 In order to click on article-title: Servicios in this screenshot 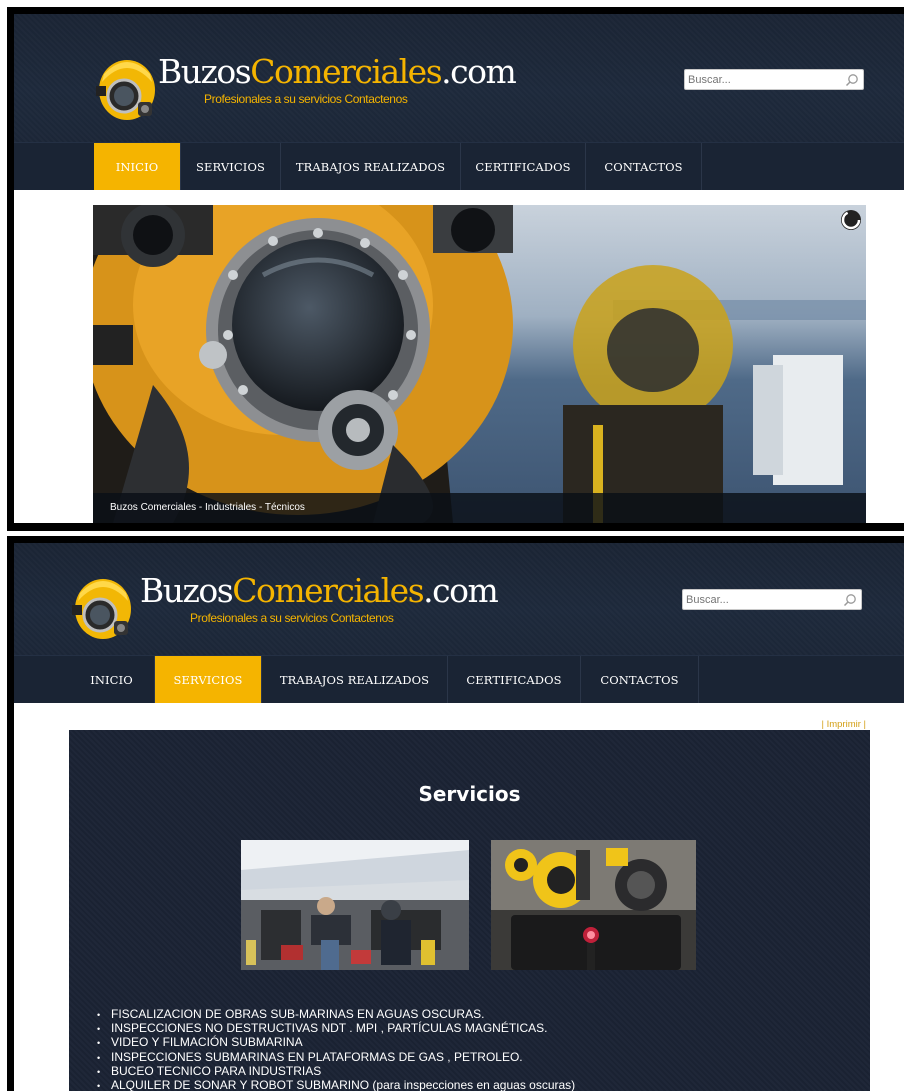, I will do `click(469, 794)`.